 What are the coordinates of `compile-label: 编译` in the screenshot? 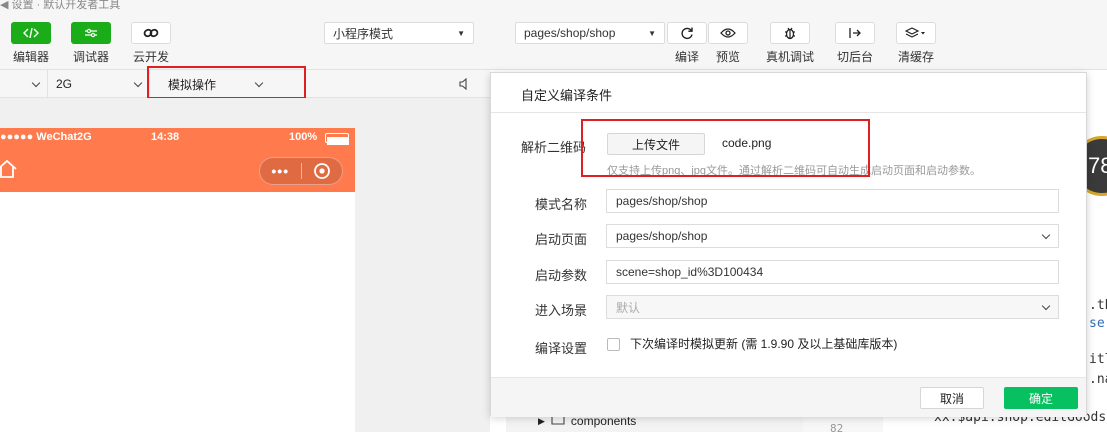 It's located at (686, 57).